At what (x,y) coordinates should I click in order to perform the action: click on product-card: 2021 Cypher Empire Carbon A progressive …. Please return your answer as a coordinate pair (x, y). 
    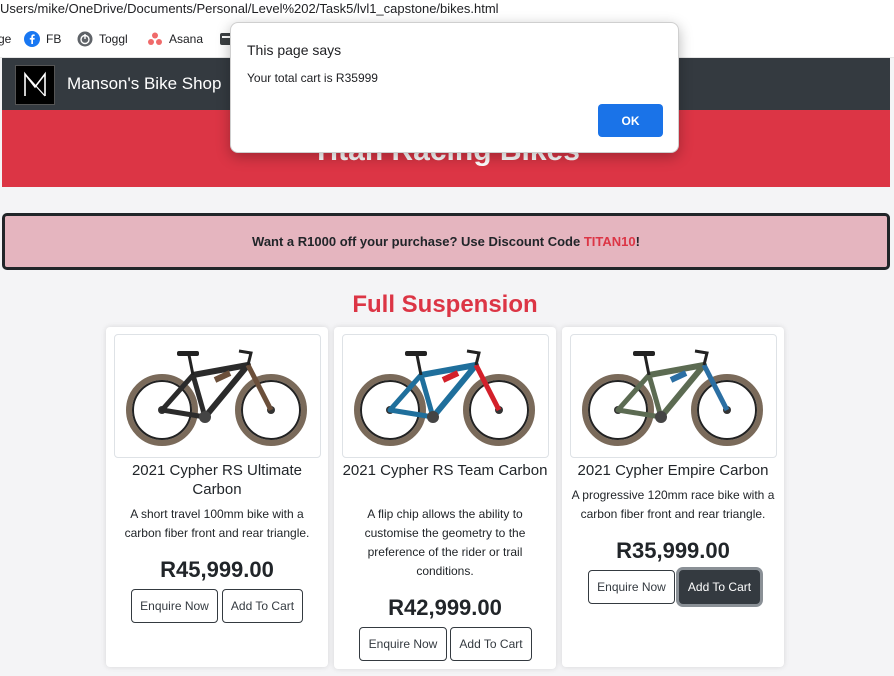
    Looking at the image, I should click on (673, 497).